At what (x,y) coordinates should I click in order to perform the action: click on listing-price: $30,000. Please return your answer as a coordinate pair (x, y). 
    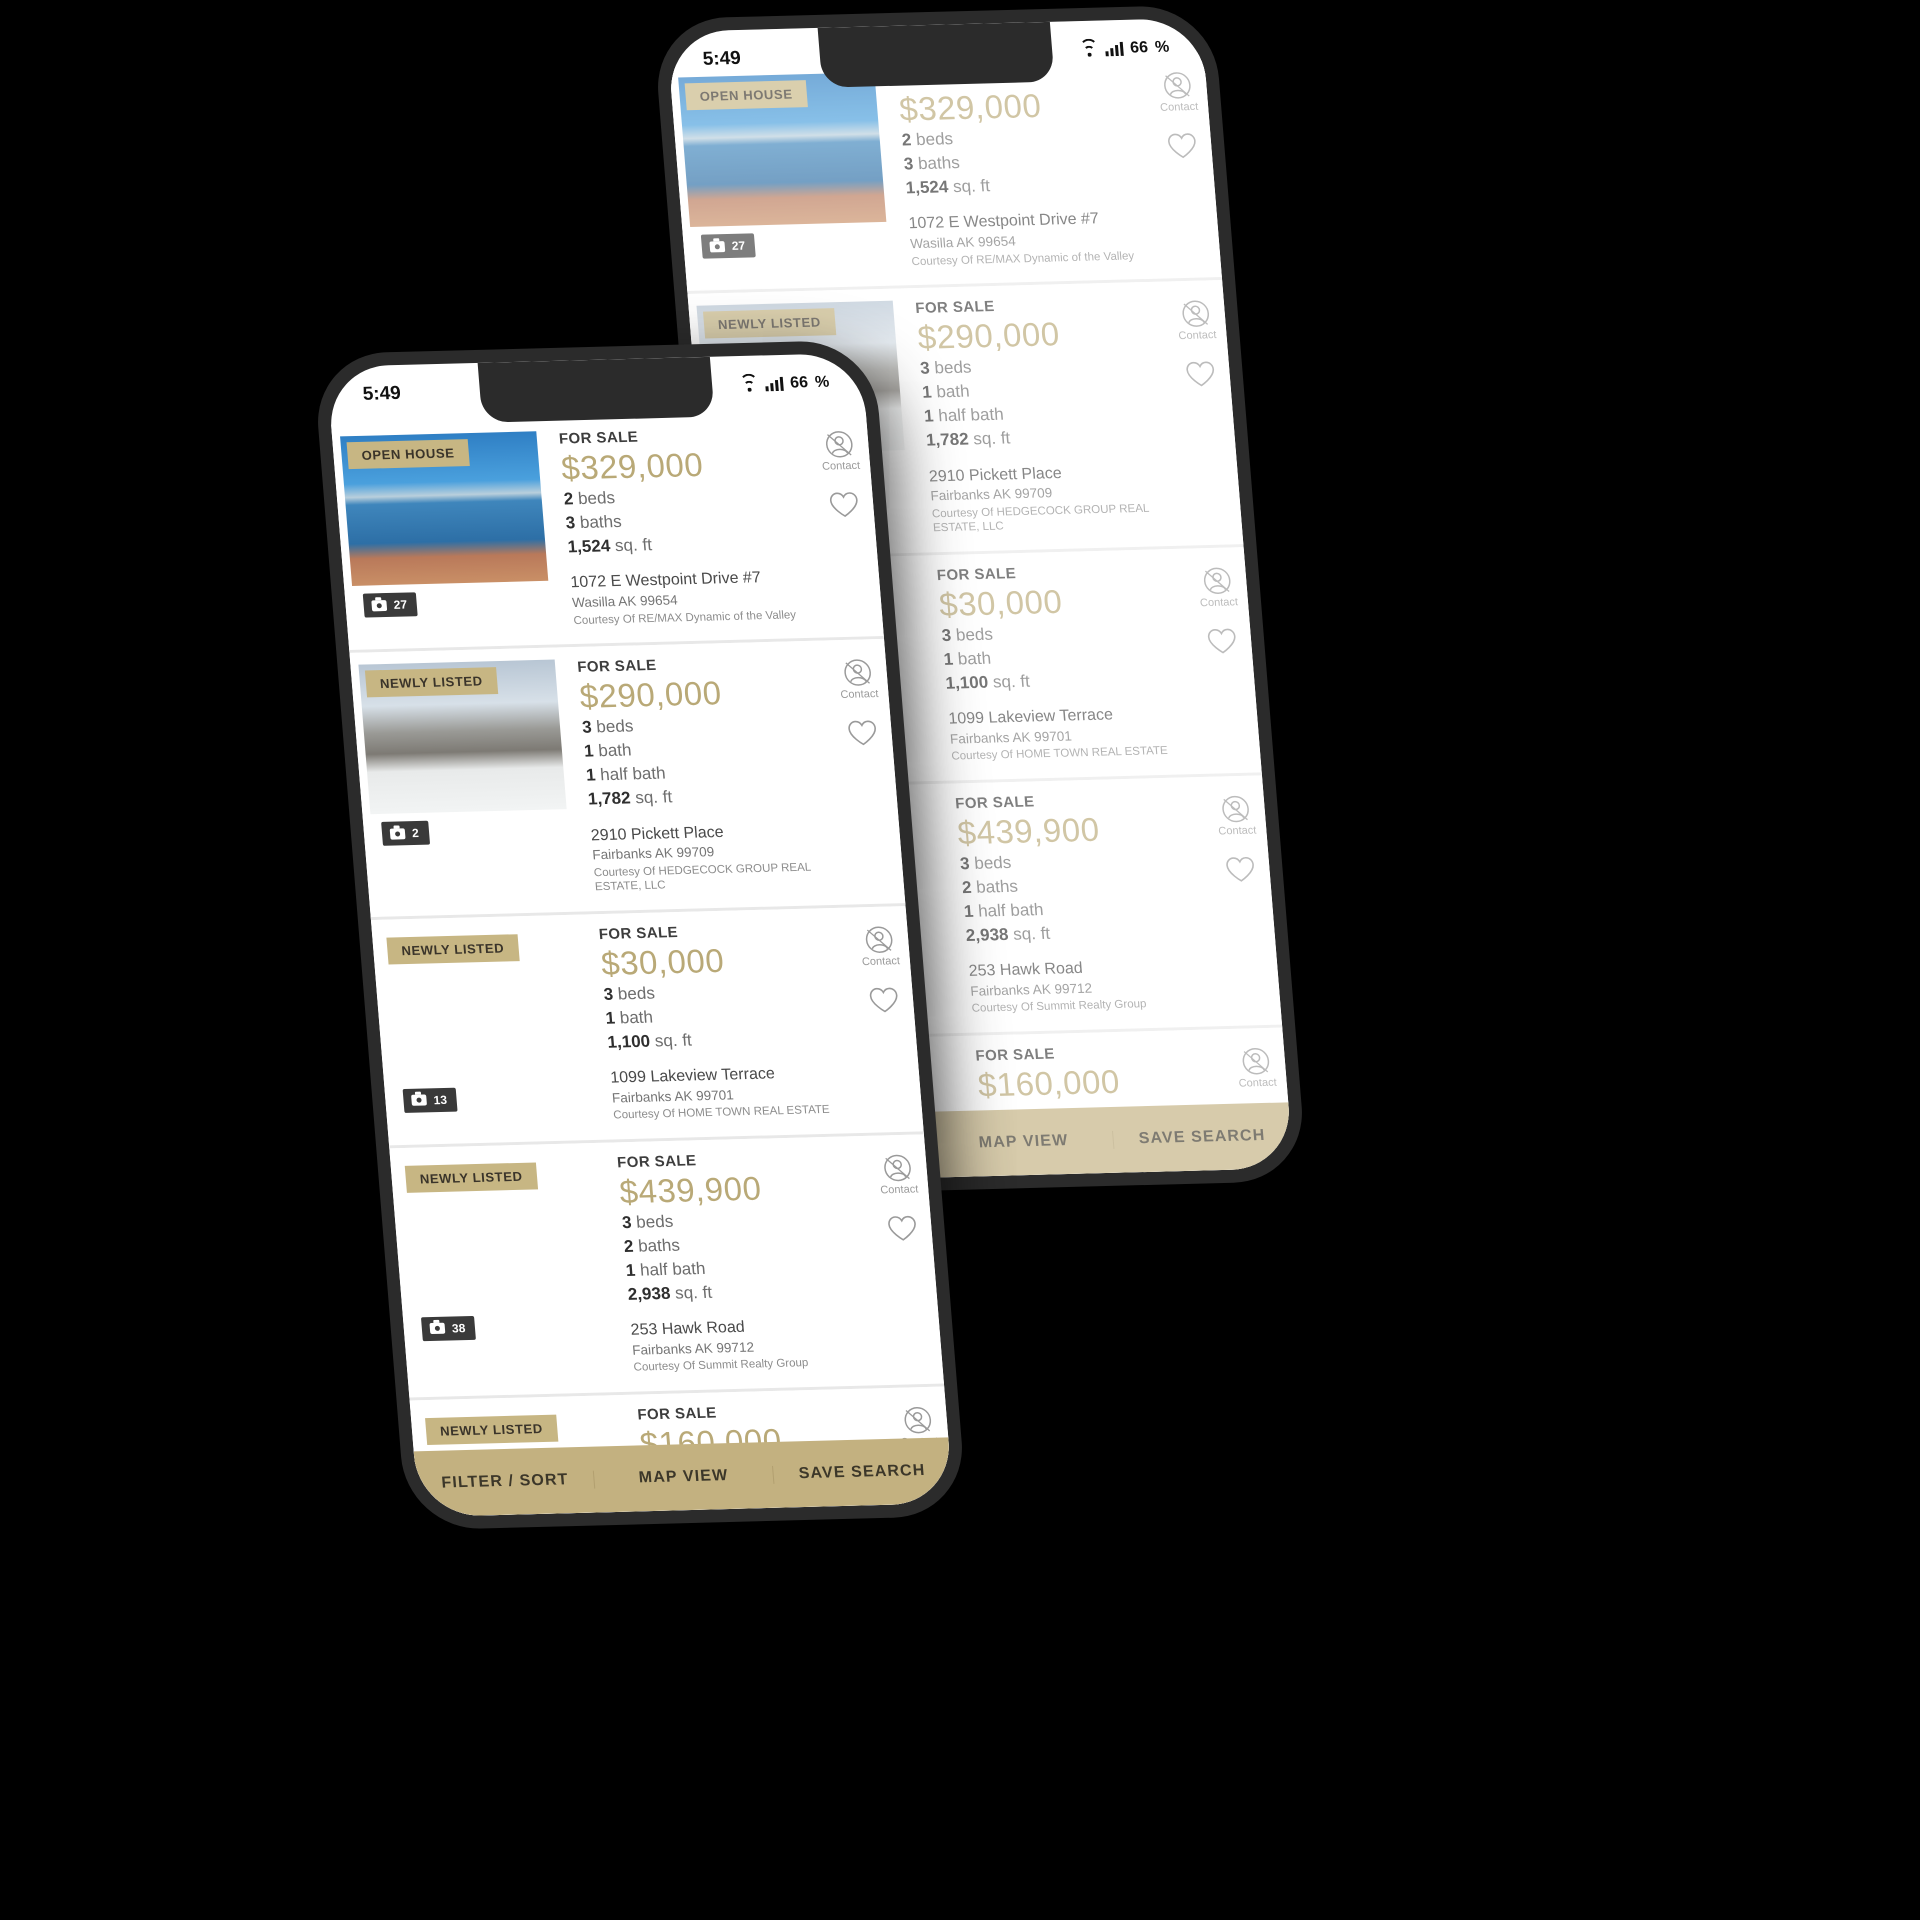
    Looking at the image, I should click on (662, 961).